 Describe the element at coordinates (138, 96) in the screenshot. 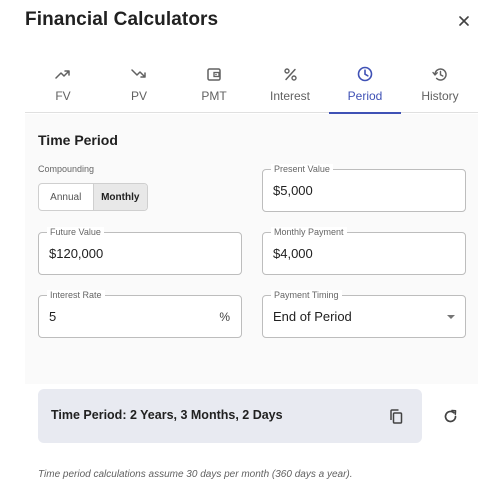

I see `tab-label: PV` at that location.